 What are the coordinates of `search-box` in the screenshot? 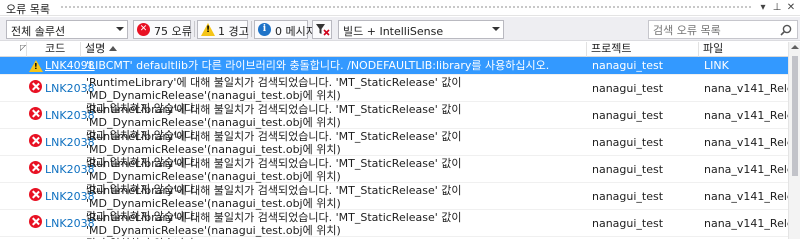 It's located at (723, 29).